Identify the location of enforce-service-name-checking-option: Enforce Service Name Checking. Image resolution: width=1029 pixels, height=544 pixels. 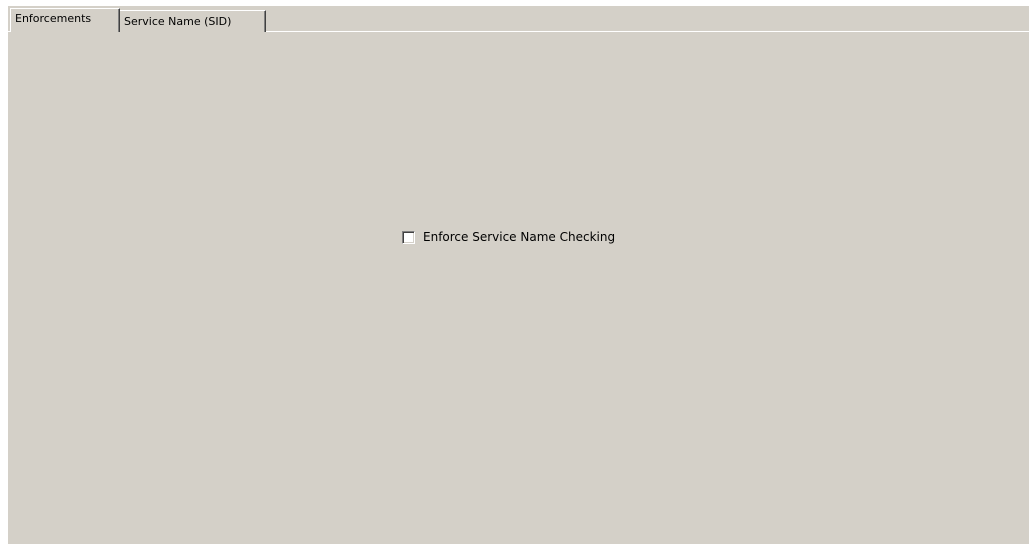
(508, 237).